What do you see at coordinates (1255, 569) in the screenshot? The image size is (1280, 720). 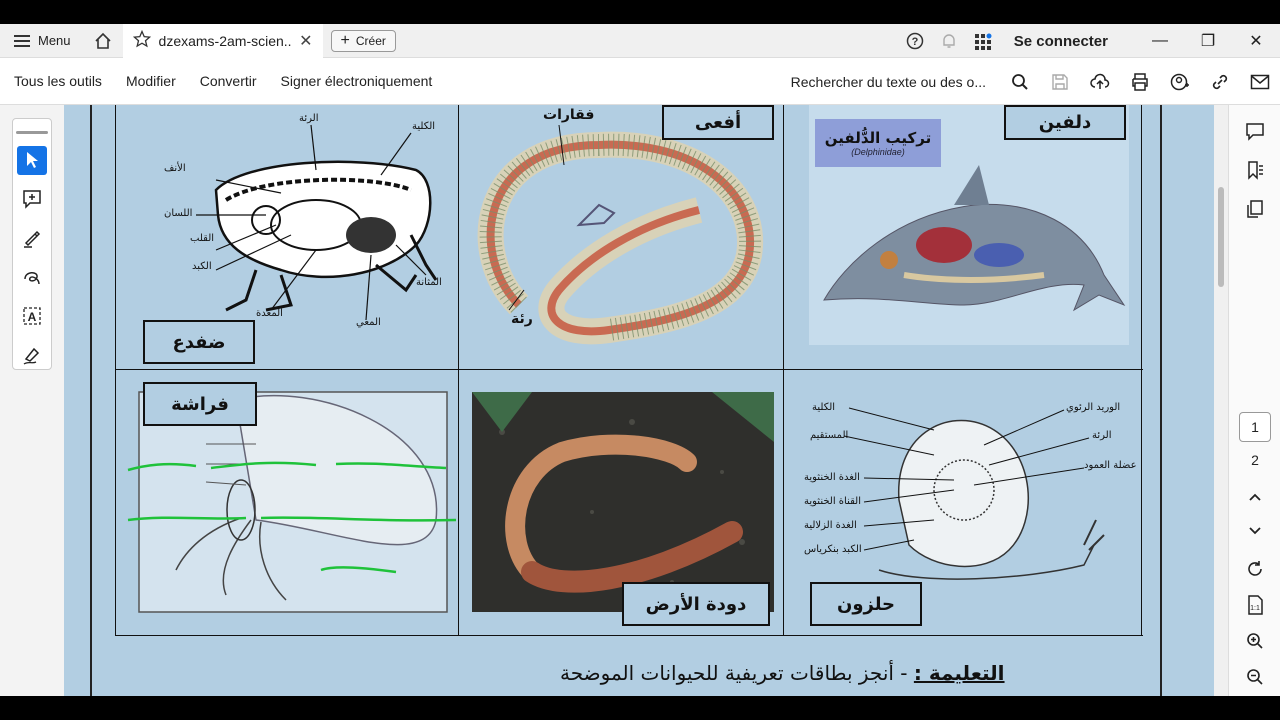 I see `refresh-icon` at bounding box center [1255, 569].